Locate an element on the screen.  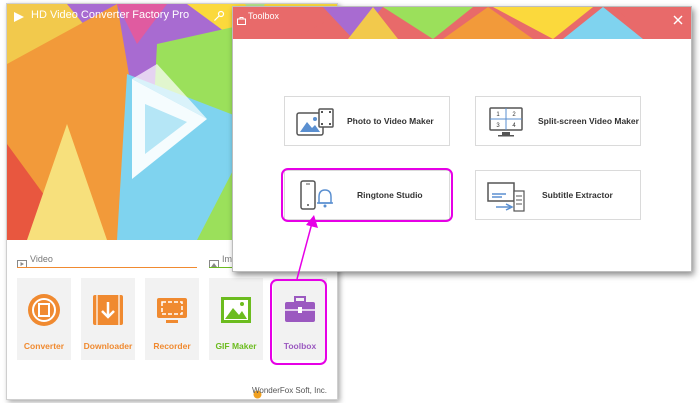
toolbox-header-art is located at coordinates (462, 23).